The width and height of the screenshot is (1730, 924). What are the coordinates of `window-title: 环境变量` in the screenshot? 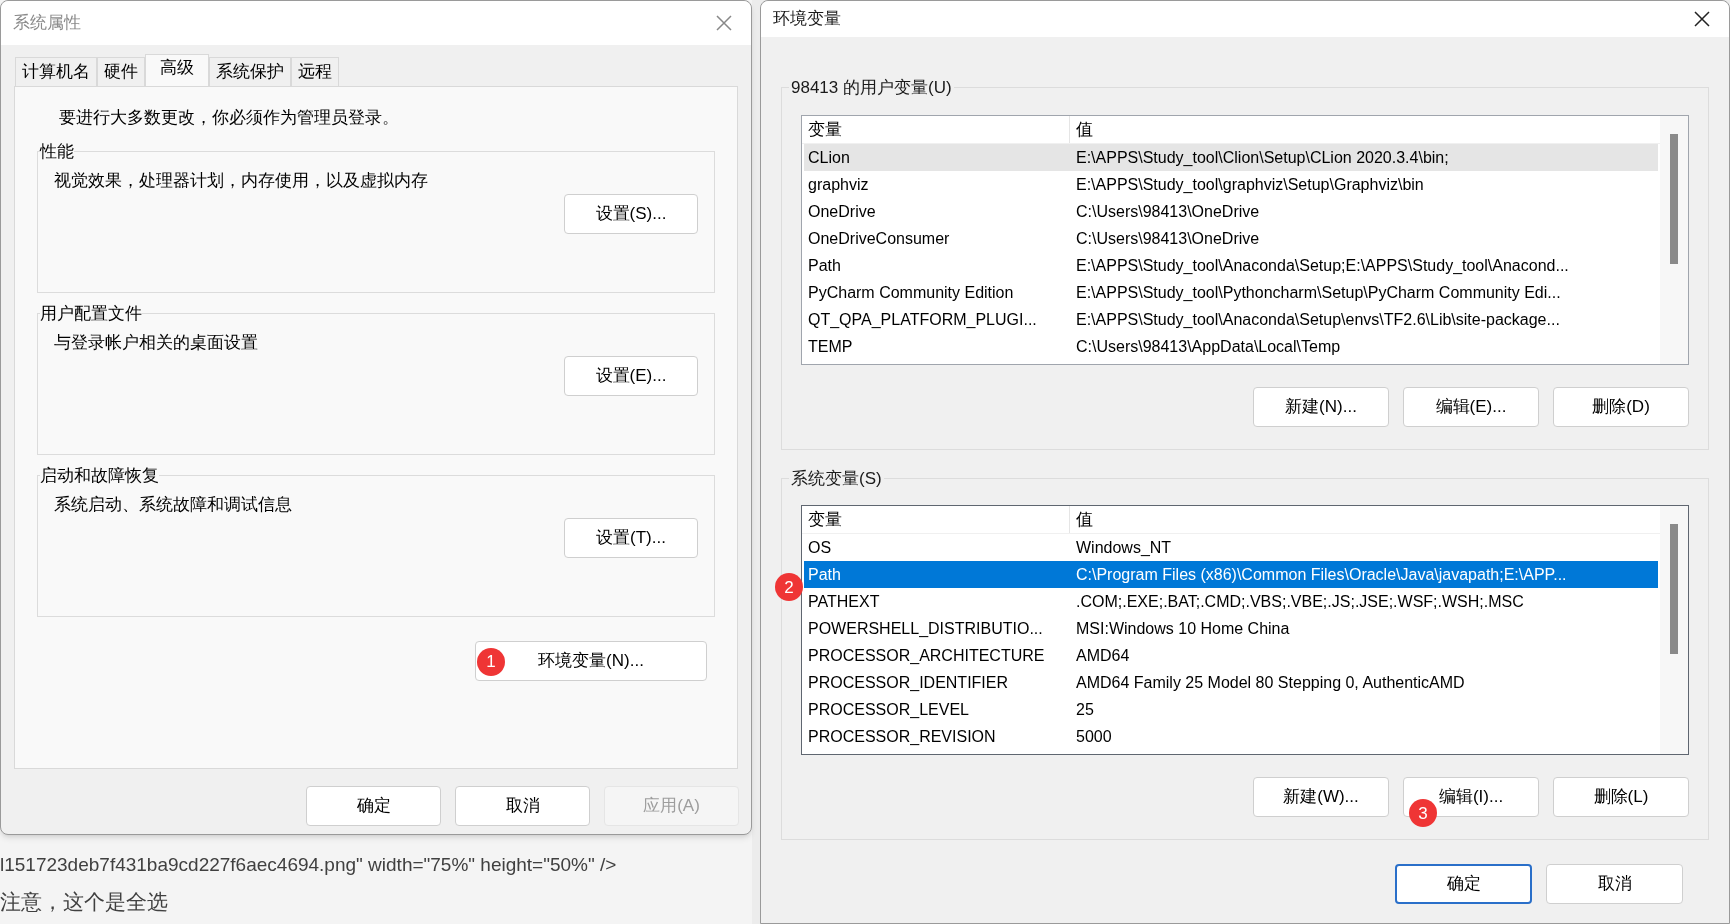 It's located at (807, 19).